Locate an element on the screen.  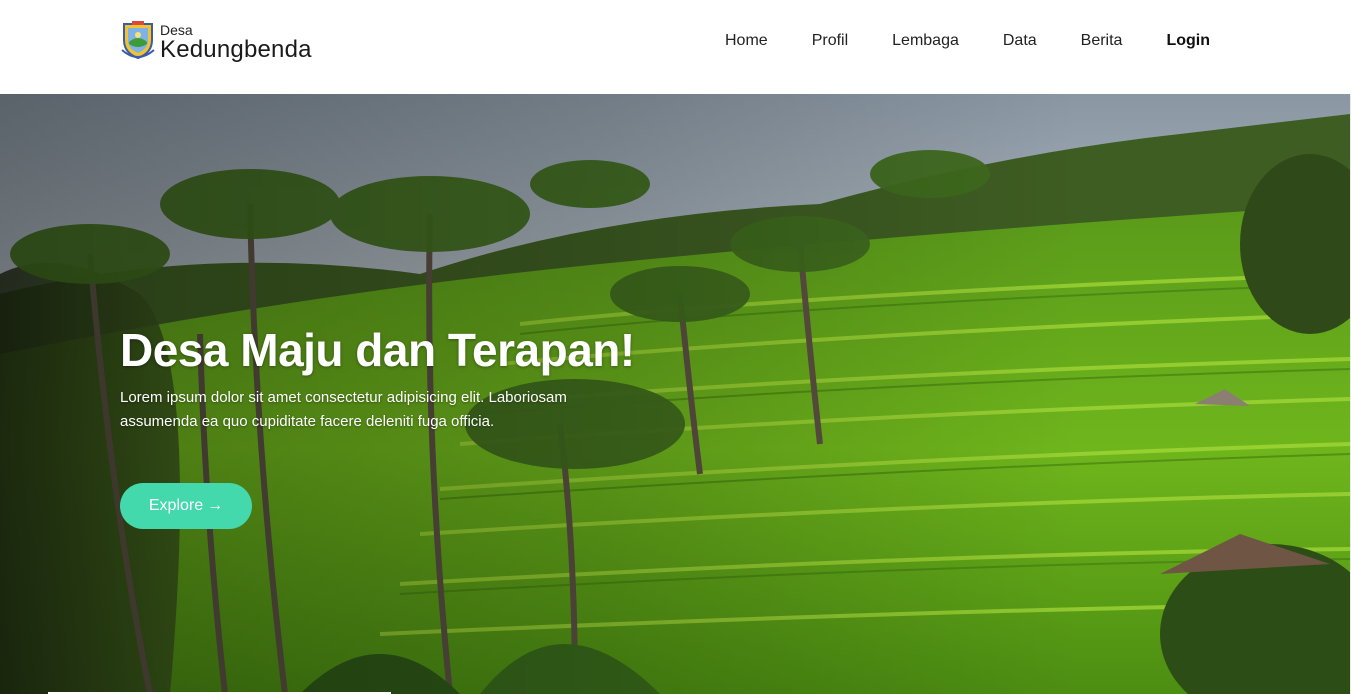
village-emblem-icon is located at coordinates (138, 40).